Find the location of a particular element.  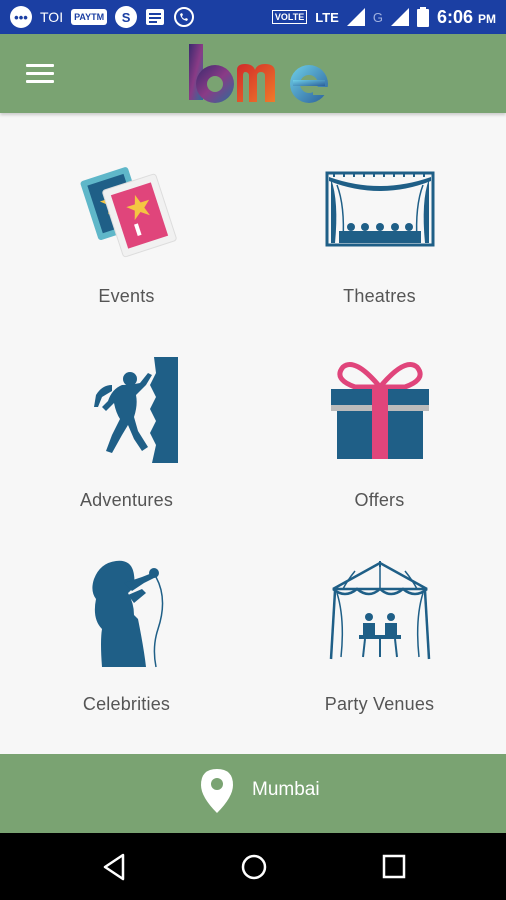

home-icon is located at coordinates (254, 867).